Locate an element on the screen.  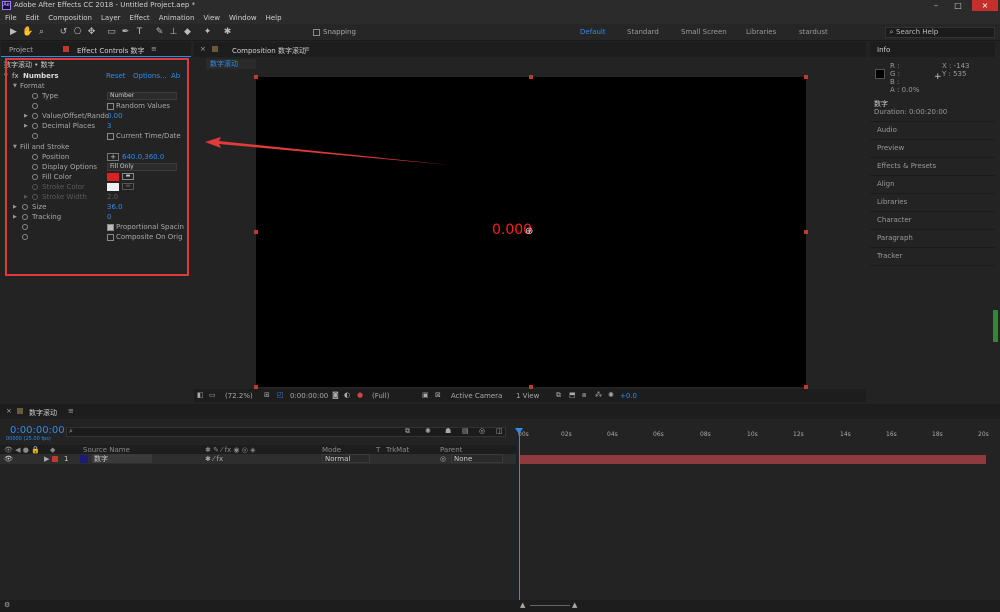
tab-project: Project is located at coordinates (21, 50).